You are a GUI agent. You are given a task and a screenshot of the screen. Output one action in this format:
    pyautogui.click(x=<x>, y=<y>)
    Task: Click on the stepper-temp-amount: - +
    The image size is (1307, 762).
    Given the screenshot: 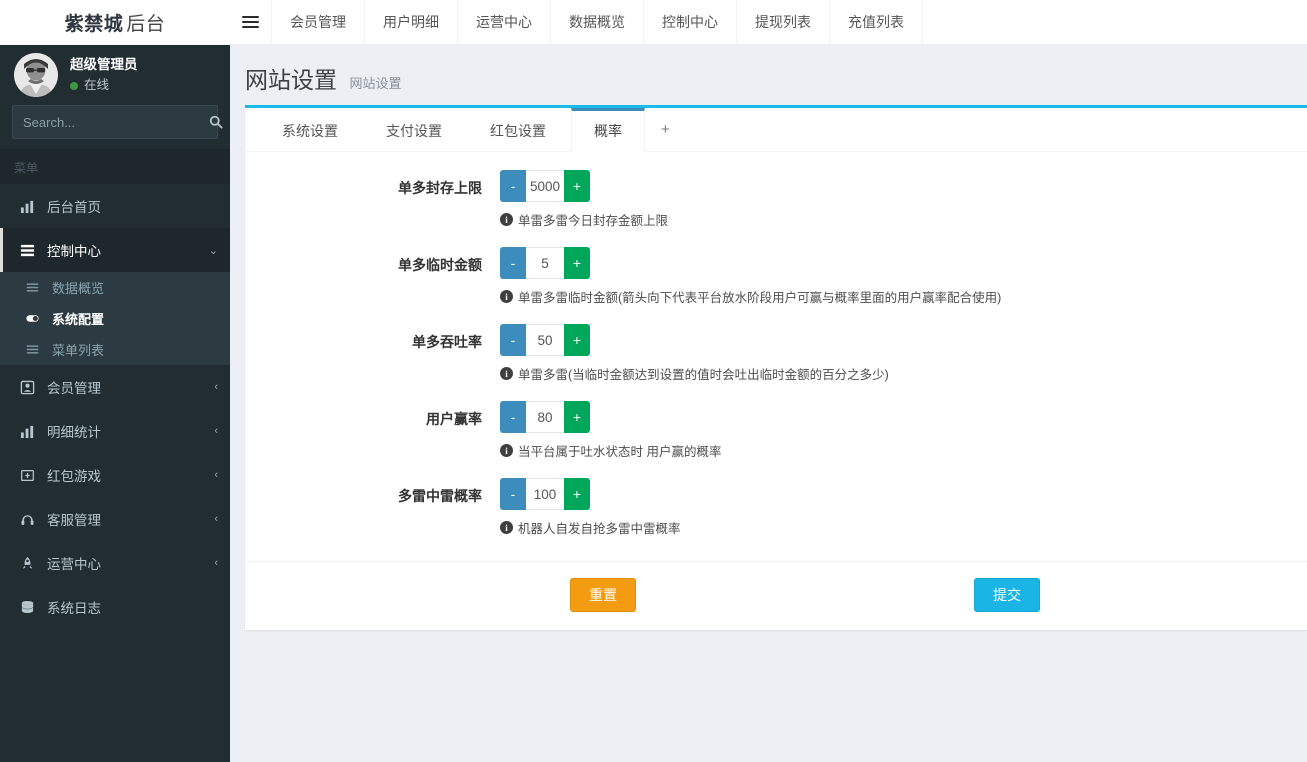 What is the action you would take?
    pyautogui.click(x=545, y=263)
    